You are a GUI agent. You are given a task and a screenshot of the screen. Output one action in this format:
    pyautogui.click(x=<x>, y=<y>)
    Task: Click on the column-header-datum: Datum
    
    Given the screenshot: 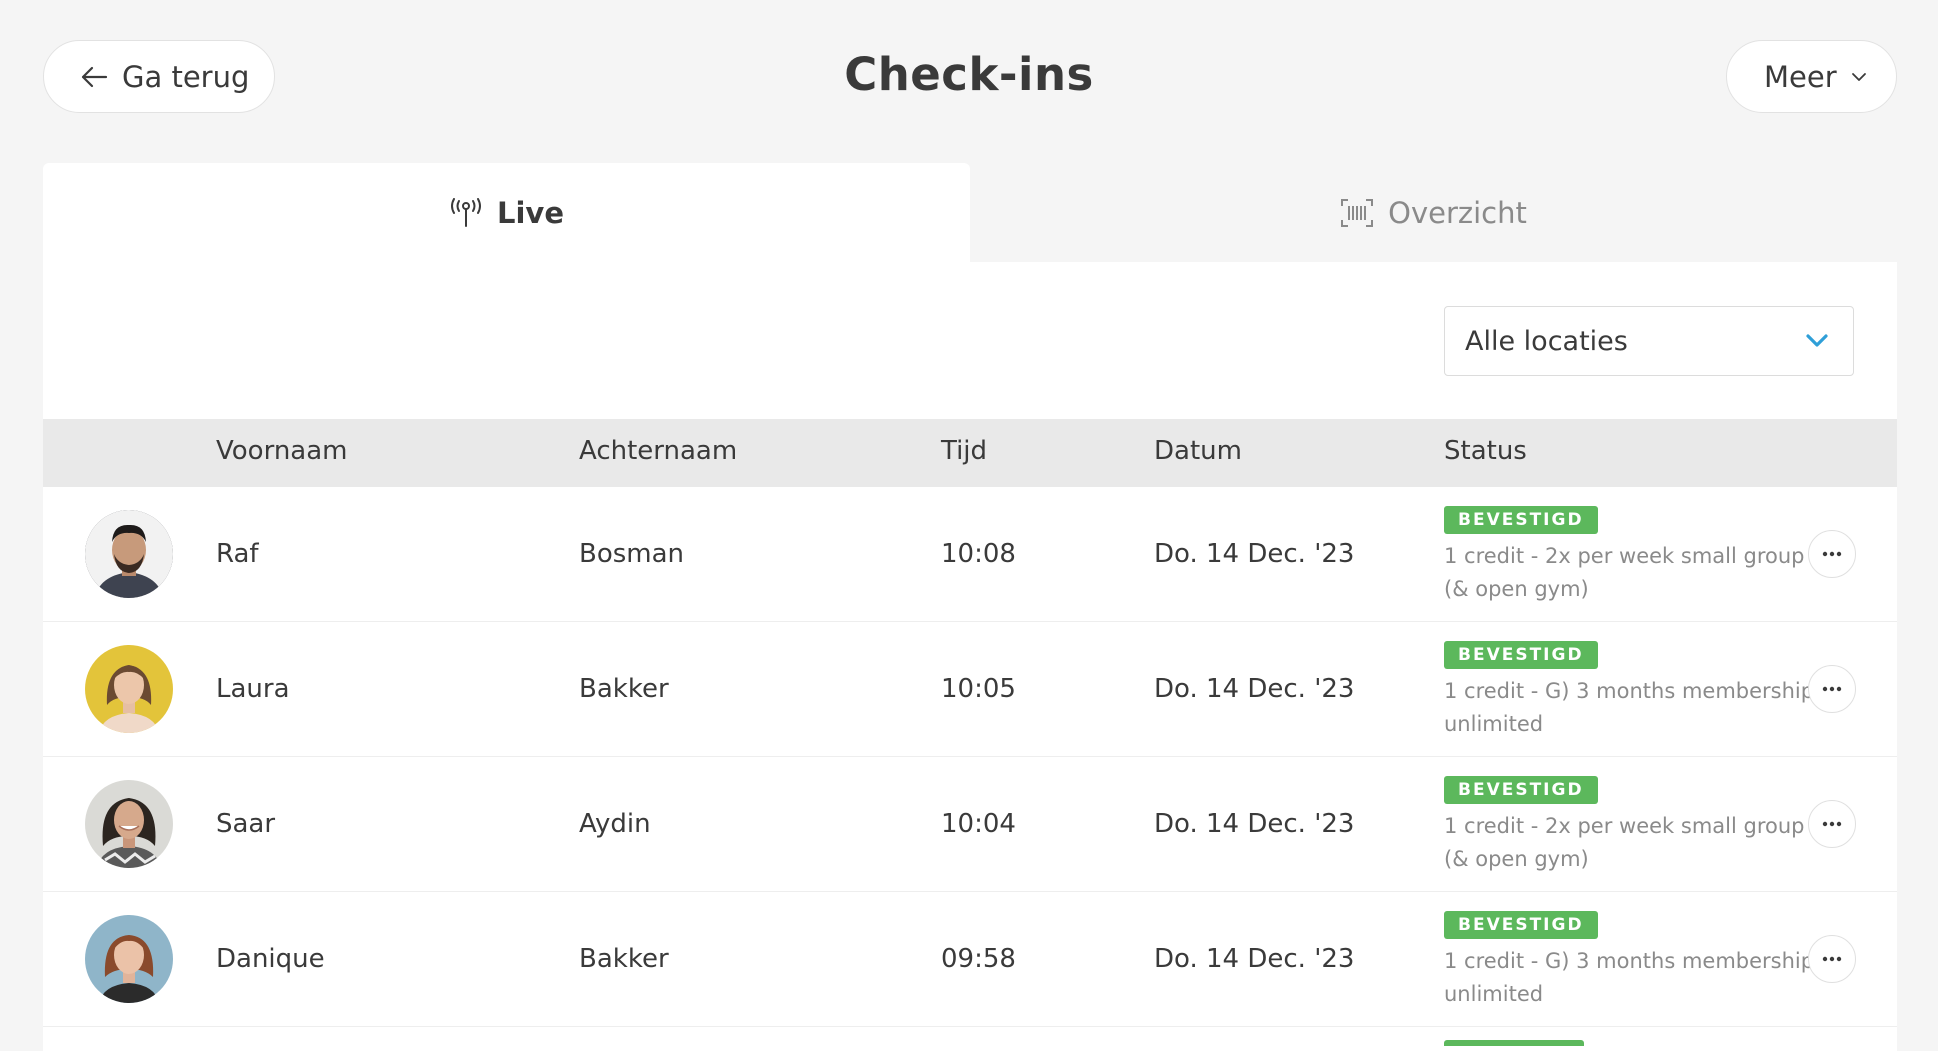 What is the action you would take?
    pyautogui.click(x=1198, y=451)
    